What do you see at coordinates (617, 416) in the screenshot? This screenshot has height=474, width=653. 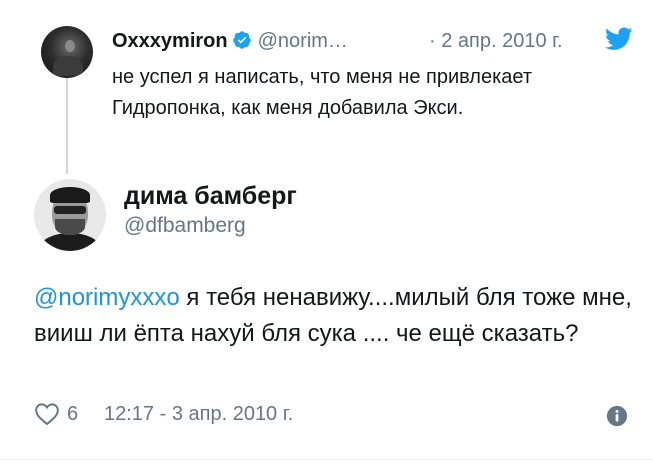 I see `info-icon` at bounding box center [617, 416].